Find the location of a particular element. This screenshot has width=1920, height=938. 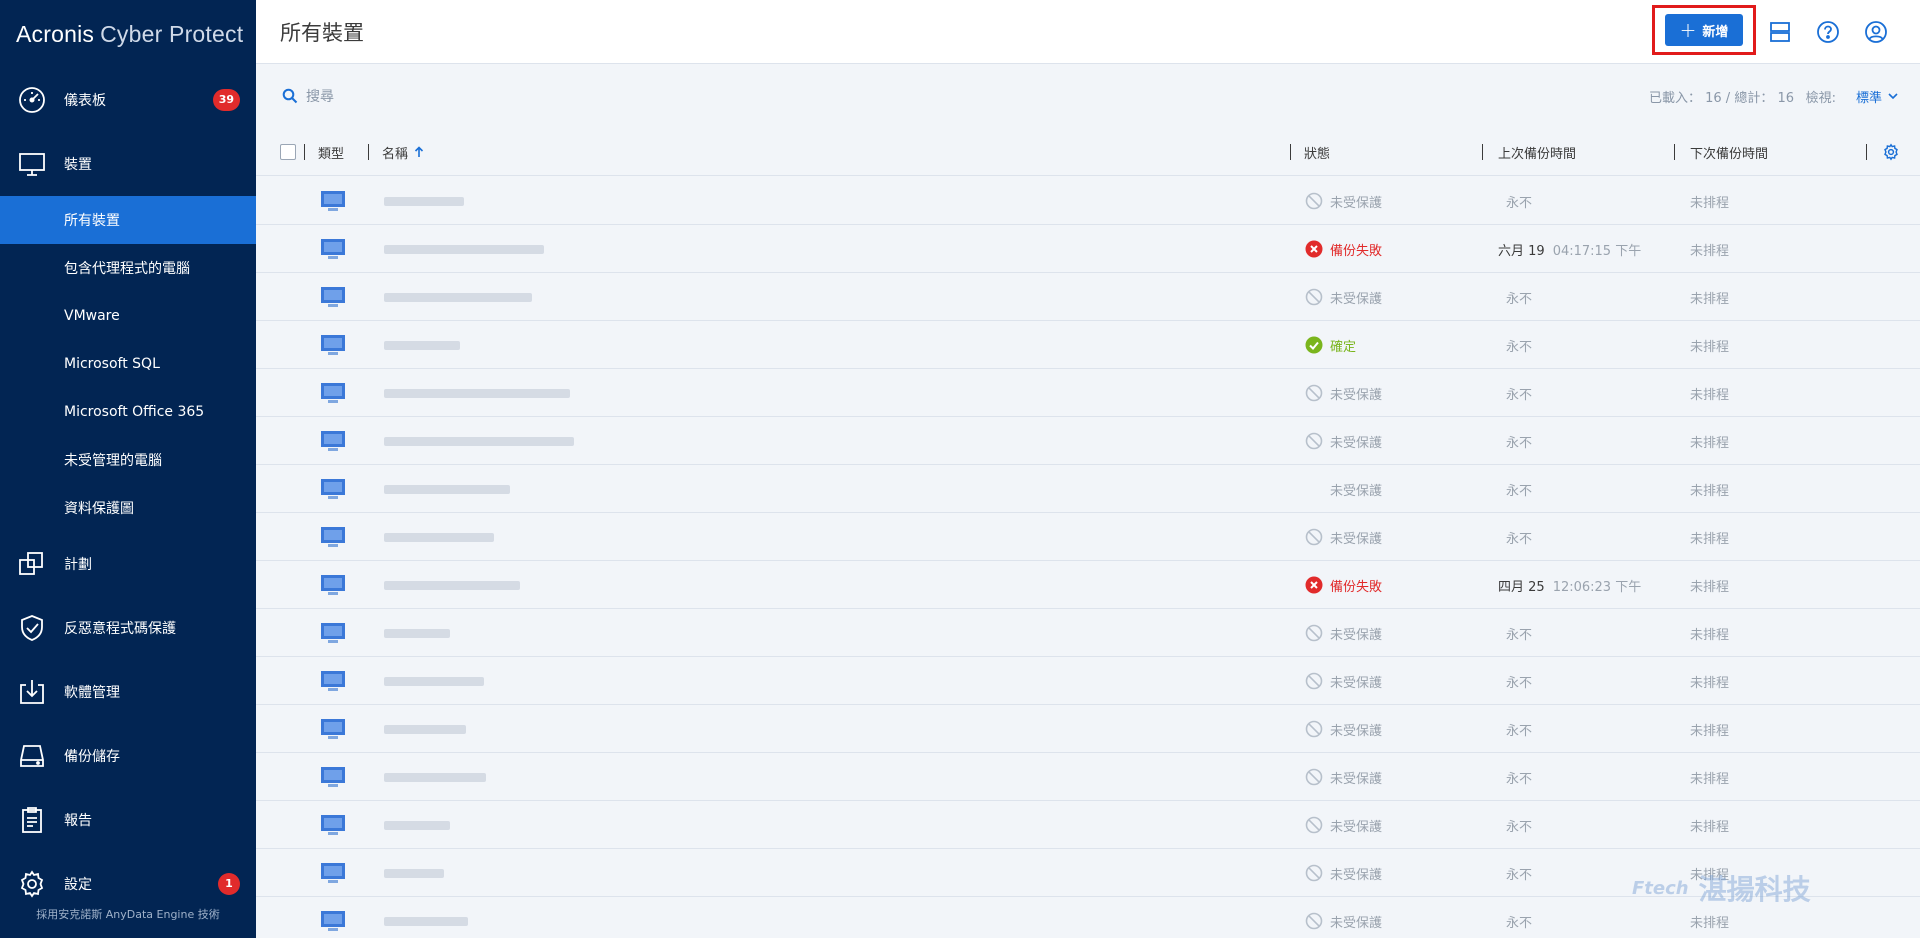

watermark: Ftech 湛揚科技 is located at coordinates (1721, 888).